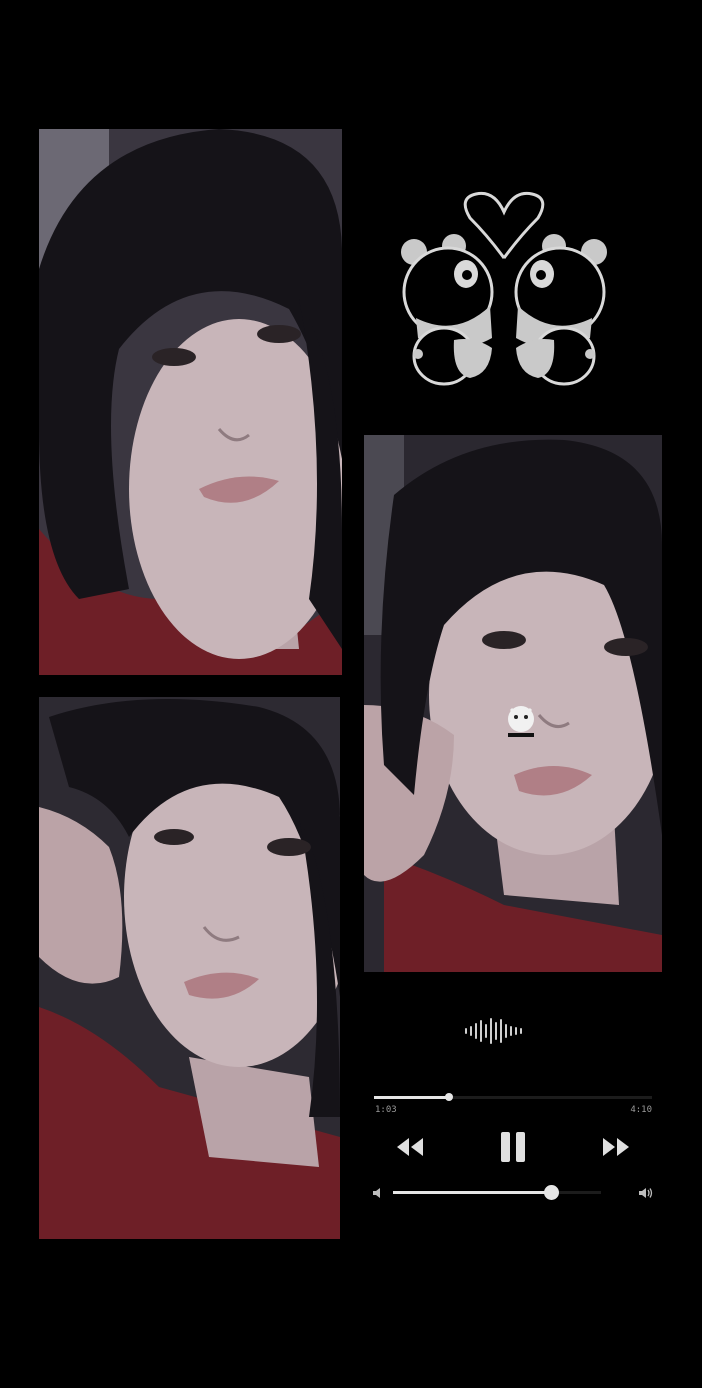 Image resolution: width=702 pixels, height=1388 pixels. I want to click on progress-fill, so click(412, 1097).